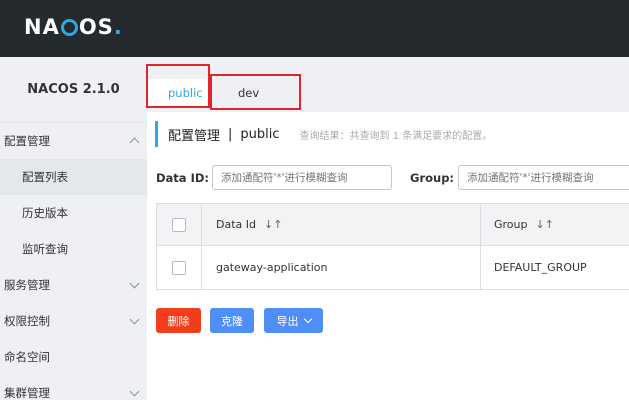 Image resolution: width=629 pixels, height=411 pixels. I want to click on sidebar-item-access-control: 权限控制, so click(73, 321).